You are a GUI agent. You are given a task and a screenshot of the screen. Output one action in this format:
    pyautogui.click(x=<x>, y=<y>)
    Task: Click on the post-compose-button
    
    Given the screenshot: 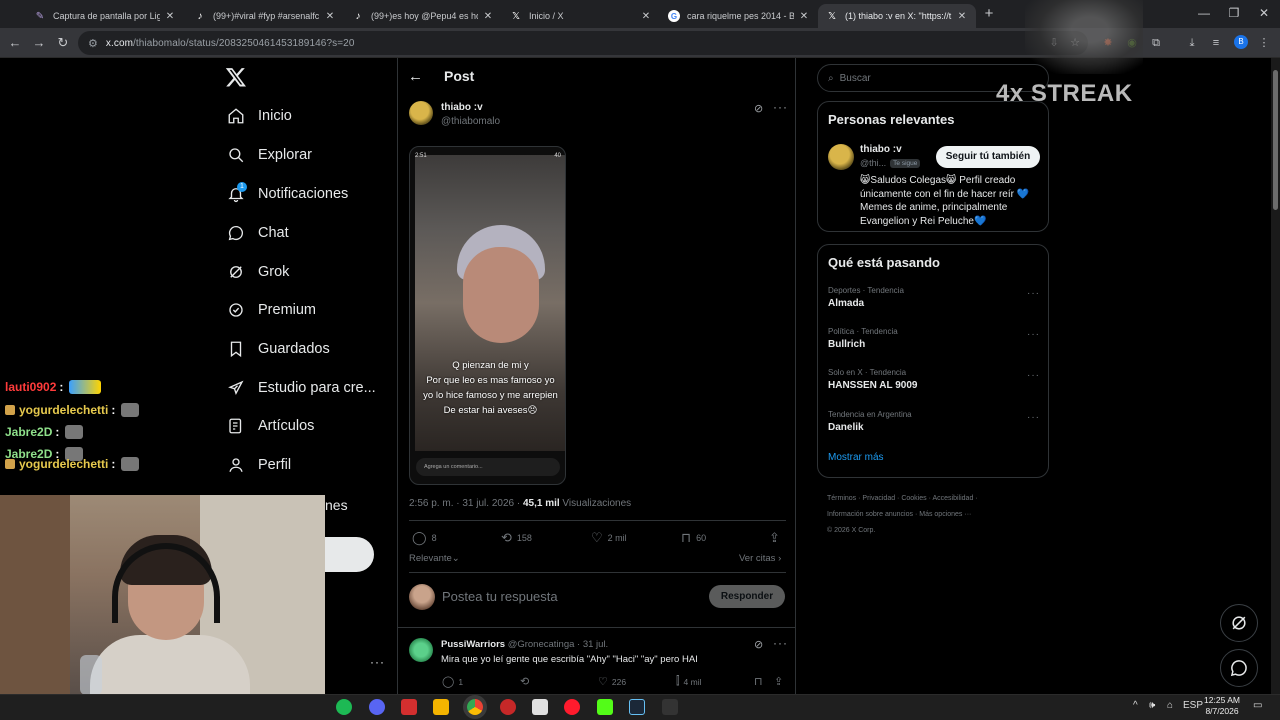 What is the action you would take?
    pyautogui.click(x=349, y=554)
    